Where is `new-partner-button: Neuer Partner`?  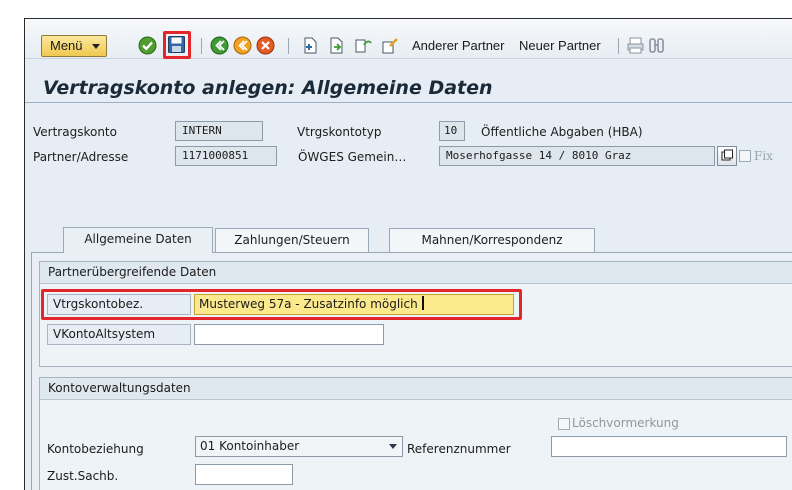
new-partner-button: Neuer Partner is located at coordinates (560, 45).